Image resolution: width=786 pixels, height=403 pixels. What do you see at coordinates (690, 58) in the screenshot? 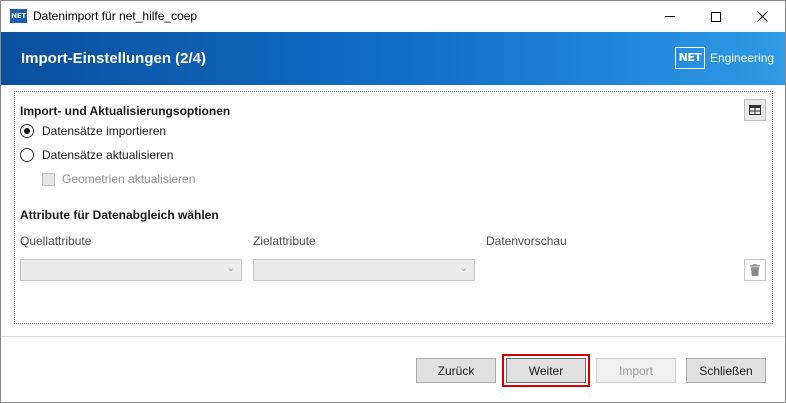
I see `net-logo-icon: NET` at bounding box center [690, 58].